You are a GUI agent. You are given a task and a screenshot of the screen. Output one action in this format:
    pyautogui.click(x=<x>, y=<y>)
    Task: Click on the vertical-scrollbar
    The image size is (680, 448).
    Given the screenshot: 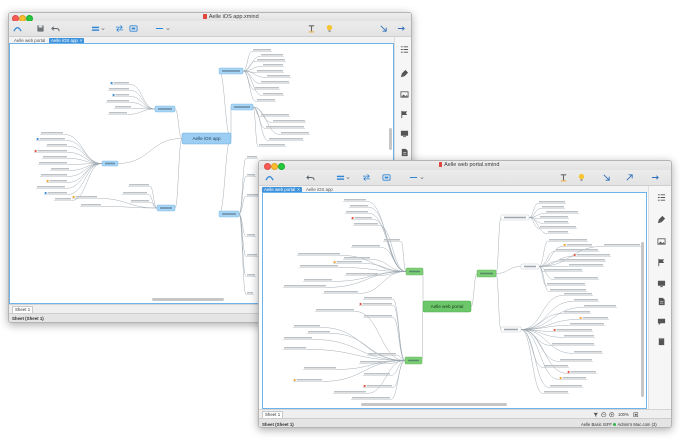 What is the action you would take?
    pyautogui.click(x=390, y=139)
    